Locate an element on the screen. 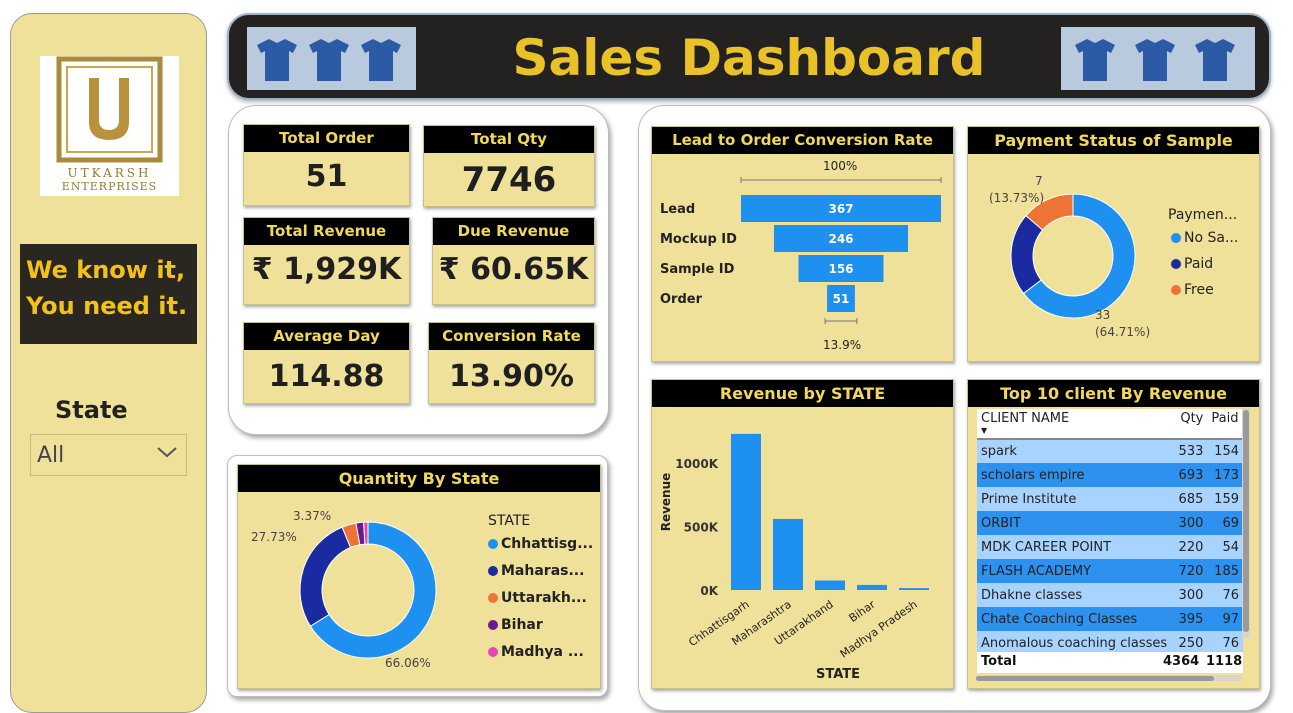  table-cell-qty: 685 is located at coordinates (1191, 499).